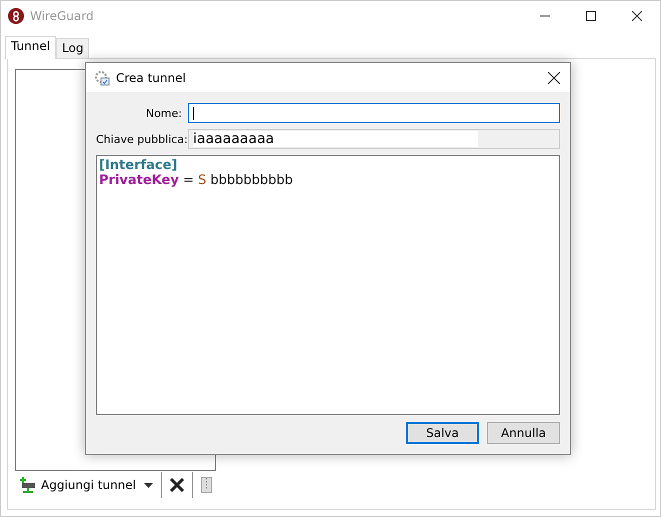  I want to click on field-label: Nome:, so click(163, 113).